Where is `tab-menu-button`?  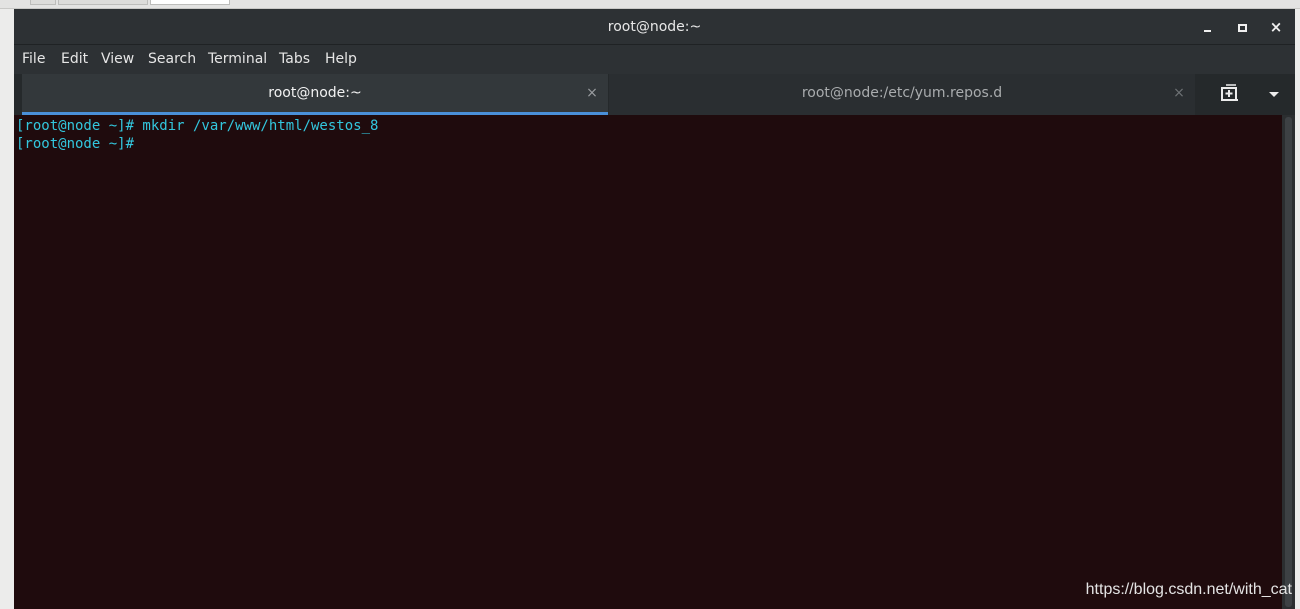 tab-menu-button is located at coordinates (1274, 94).